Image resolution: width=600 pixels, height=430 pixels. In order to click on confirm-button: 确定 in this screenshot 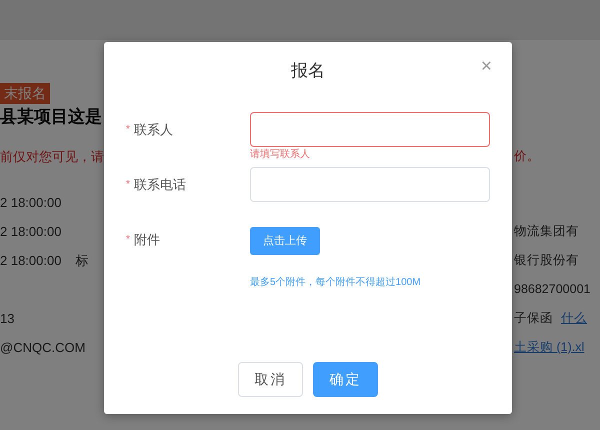, I will do `click(345, 379)`.